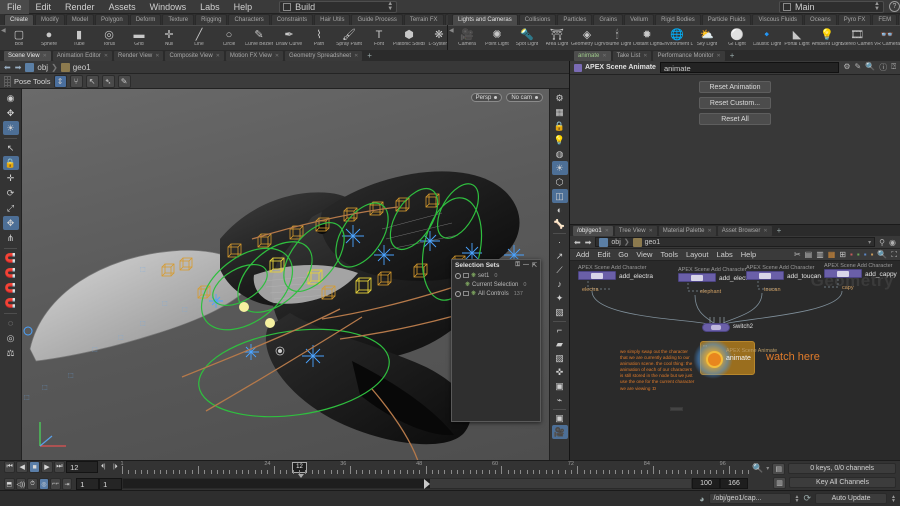  What do you see at coordinates (632, 55) in the screenshot?
I see `pane-tab-take-list: Take List ✕` at bounding box center [632, 55].